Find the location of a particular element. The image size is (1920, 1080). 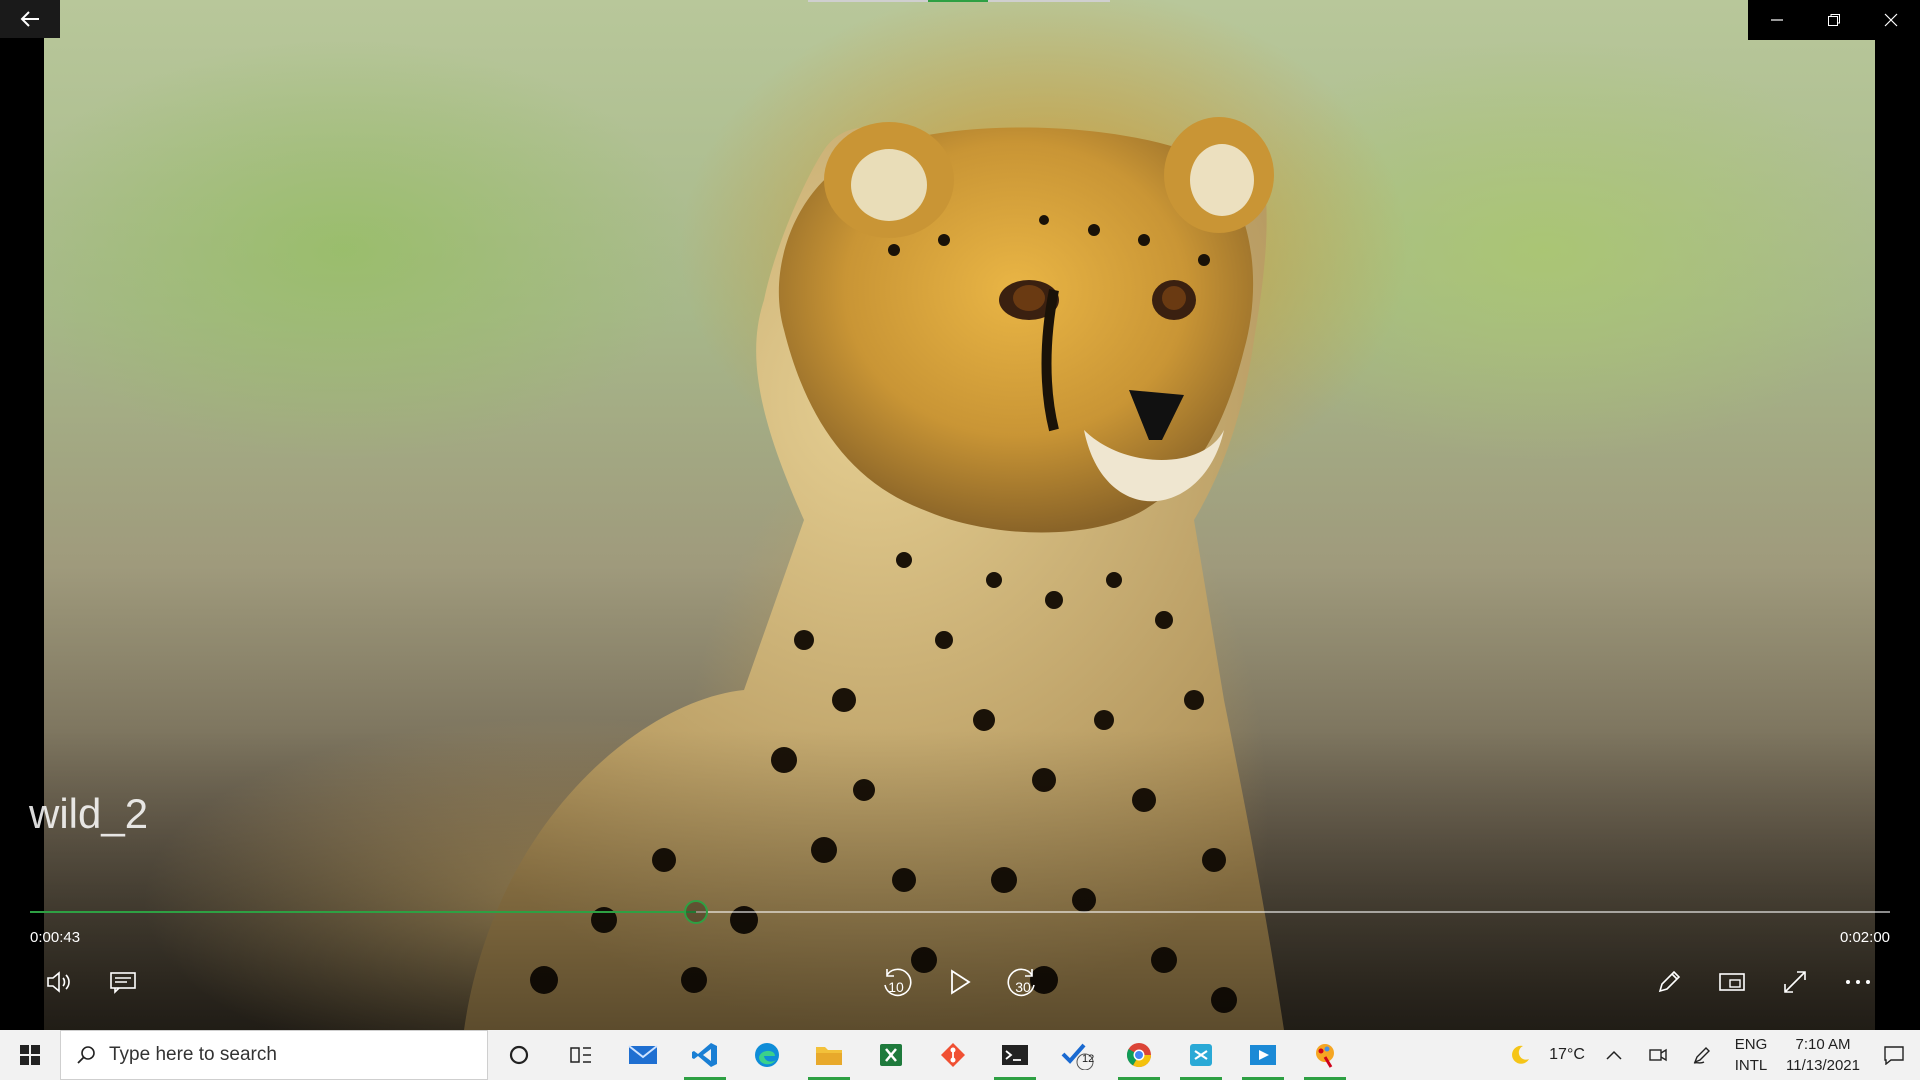

more-options-button is located at coordinates (1858, 982).